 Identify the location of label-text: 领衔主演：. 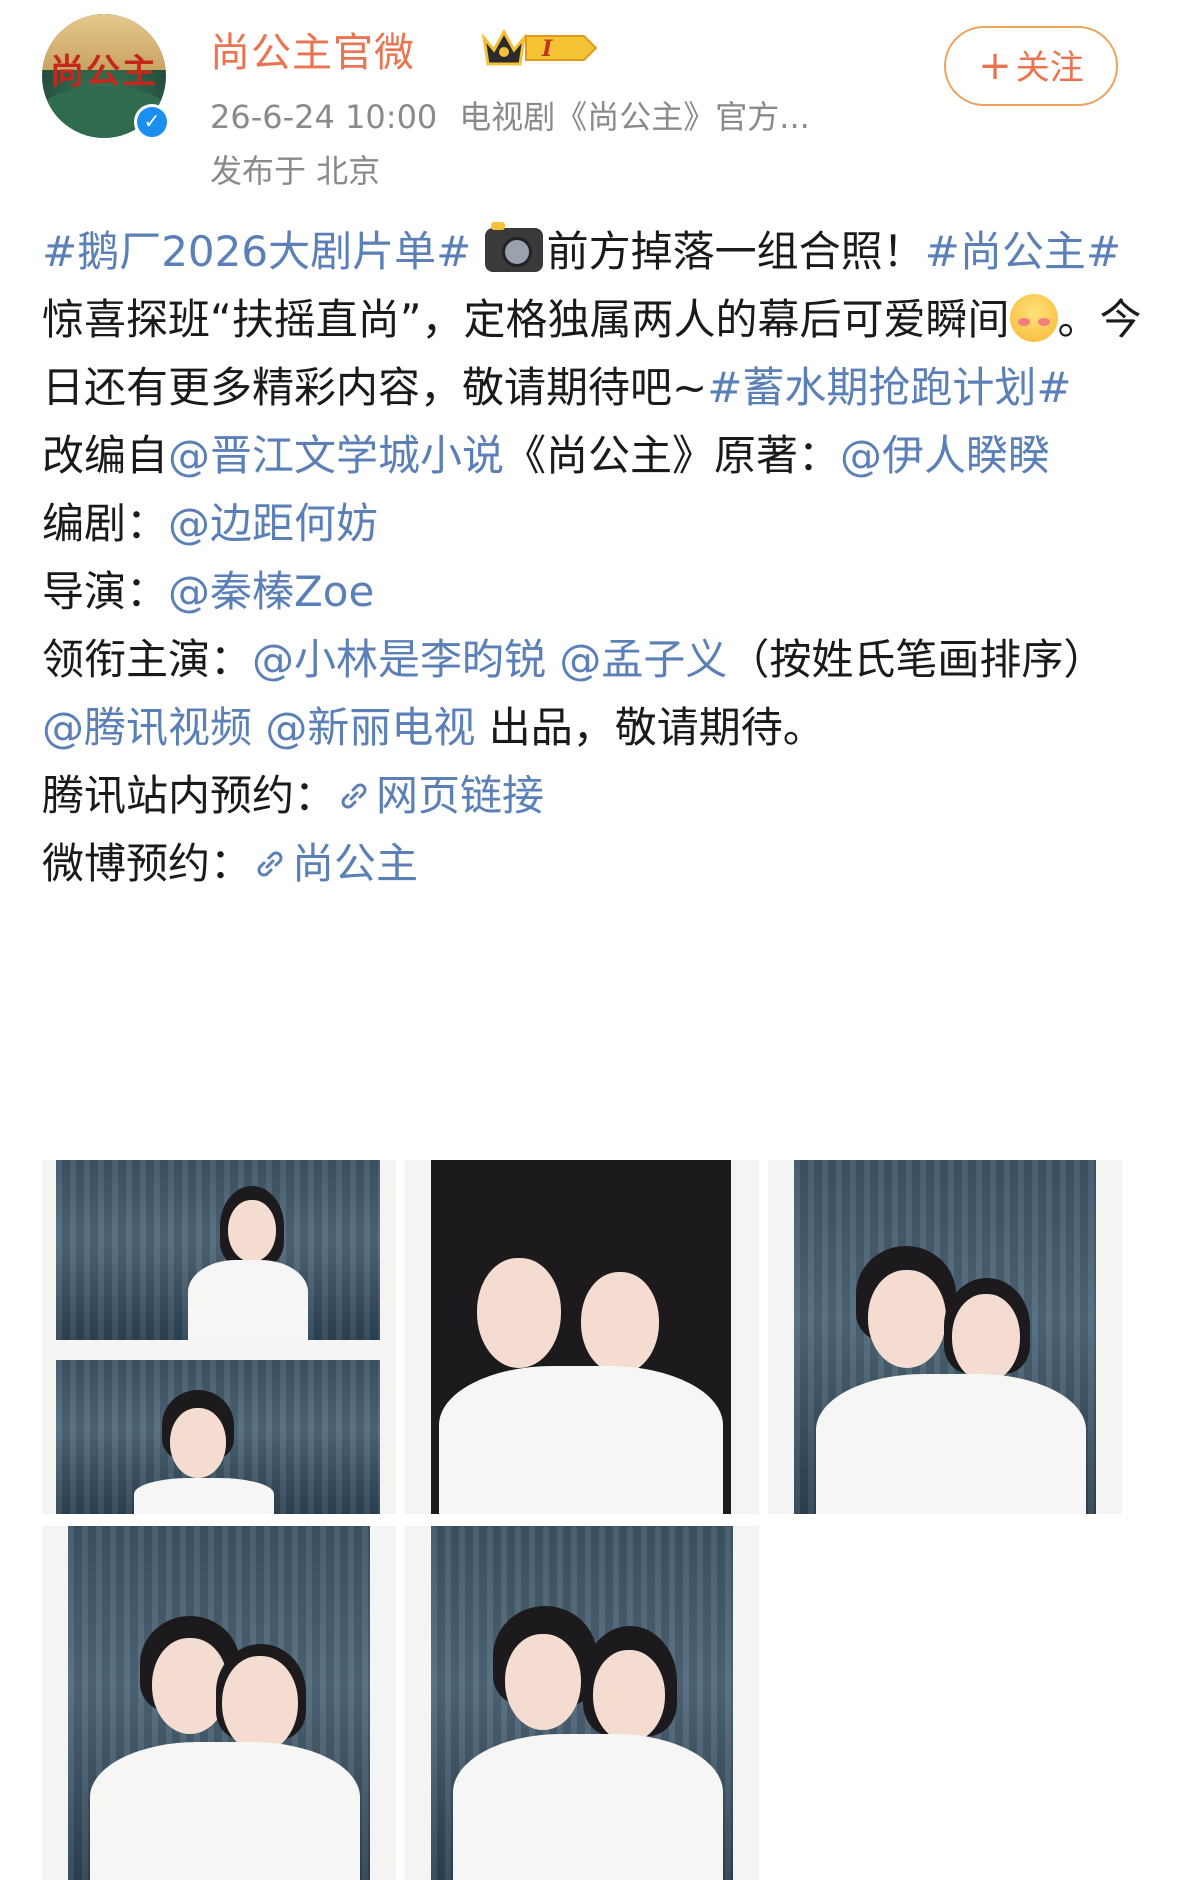
(147, 659).